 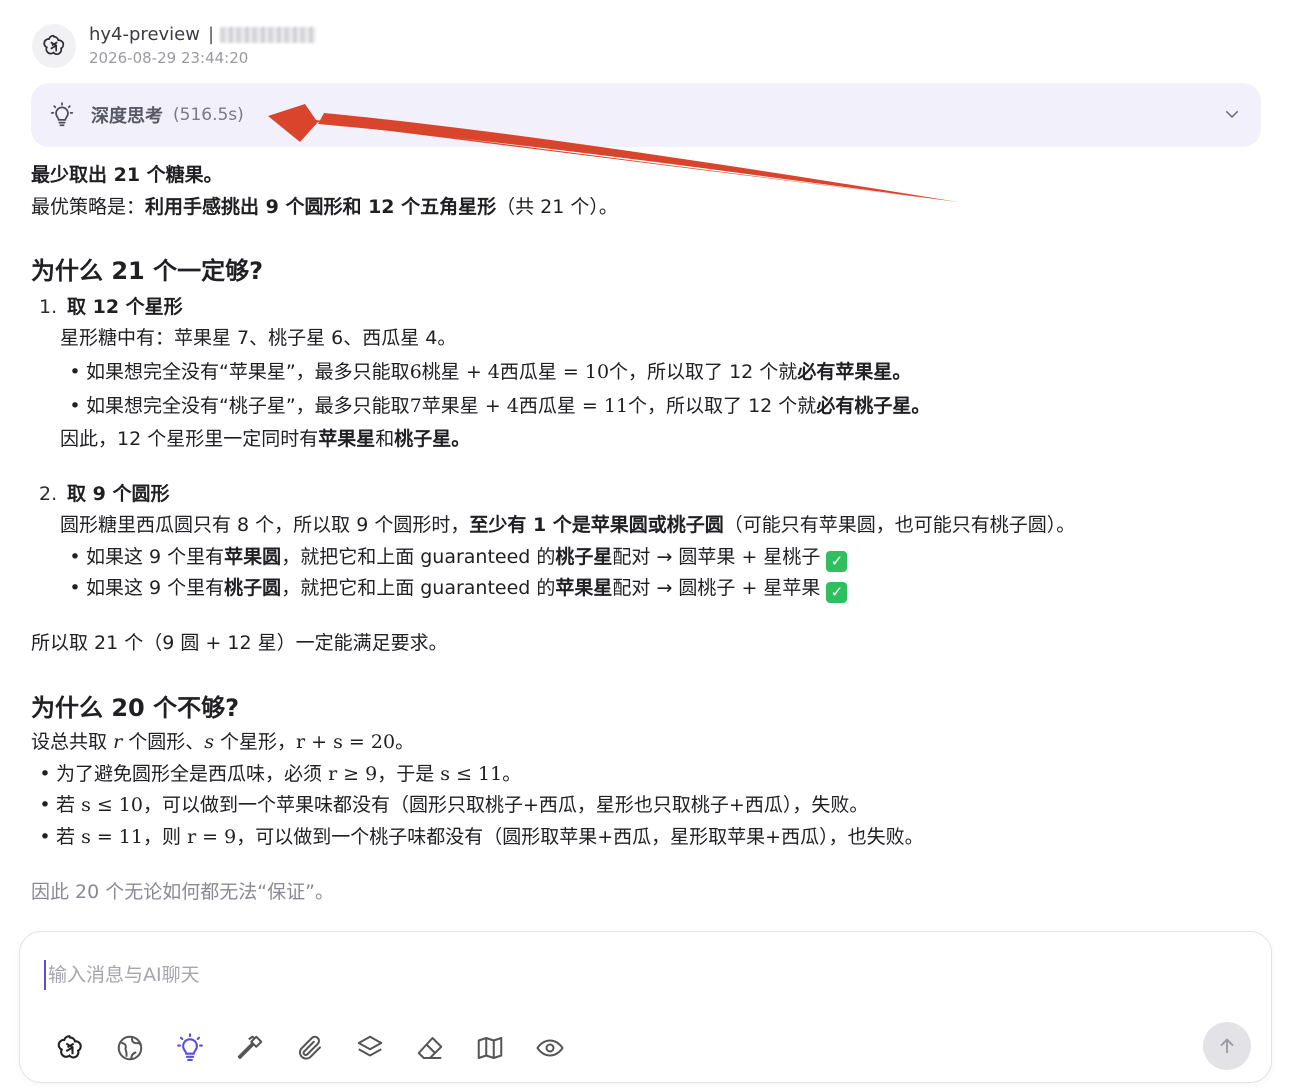 I want to click on clear-button, so click(x=430, y=1048).